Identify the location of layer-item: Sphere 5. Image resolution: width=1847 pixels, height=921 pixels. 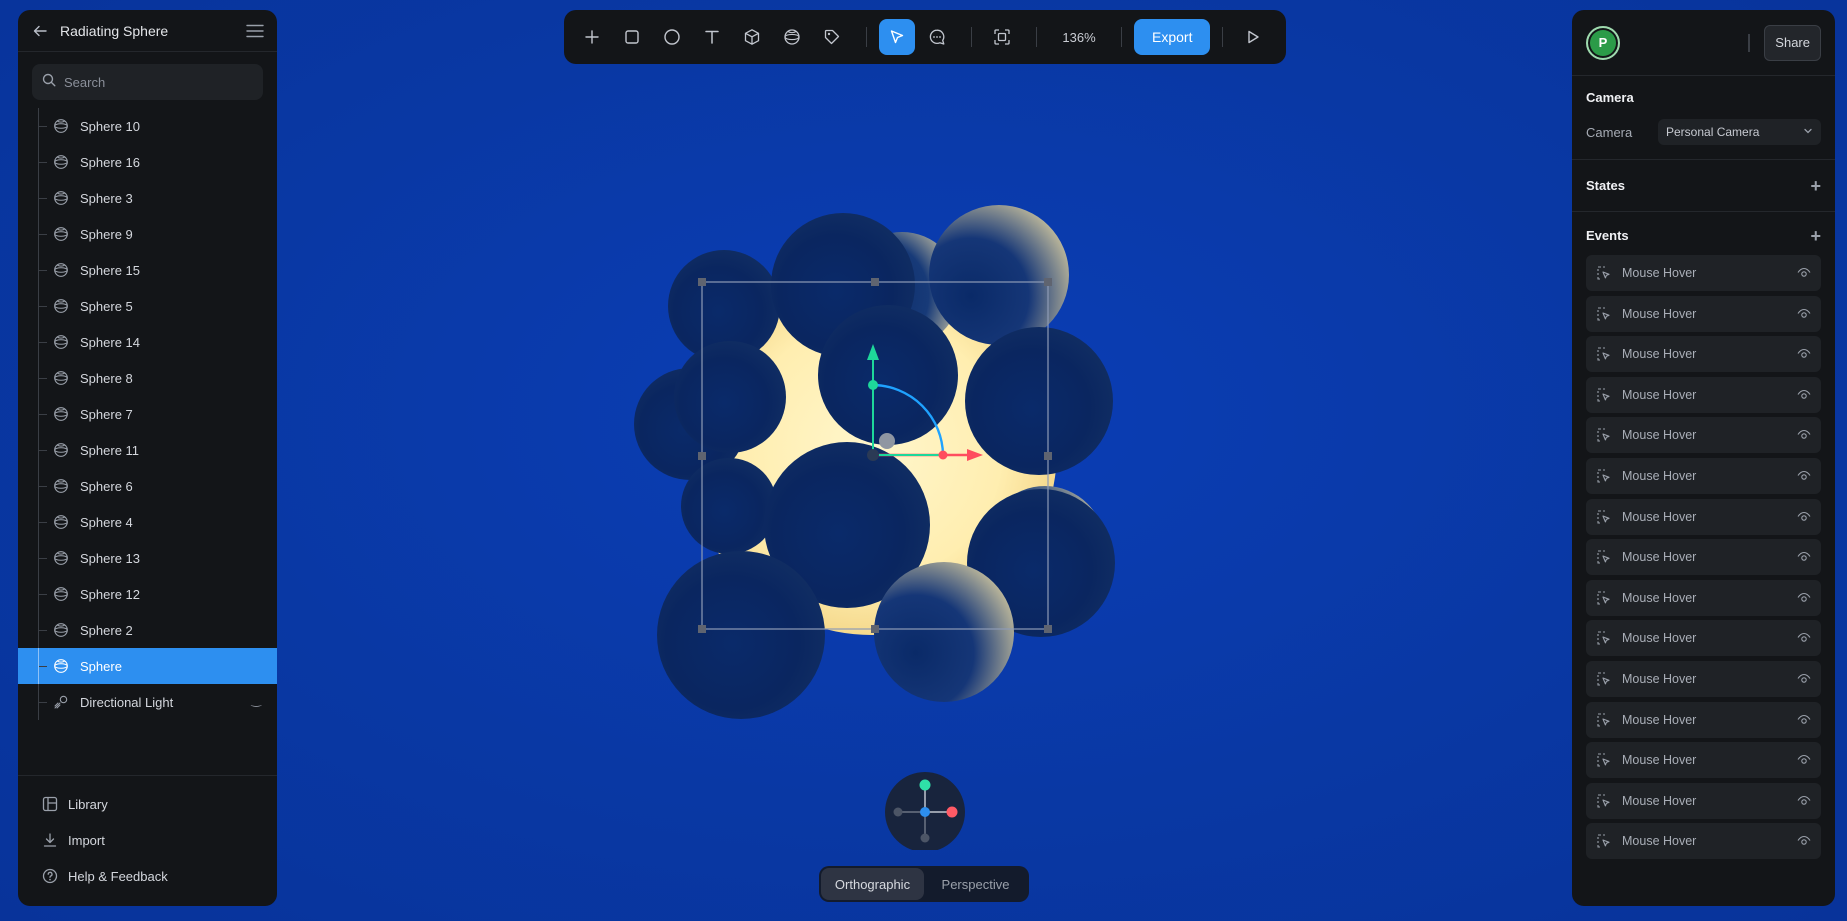
(147, 306).